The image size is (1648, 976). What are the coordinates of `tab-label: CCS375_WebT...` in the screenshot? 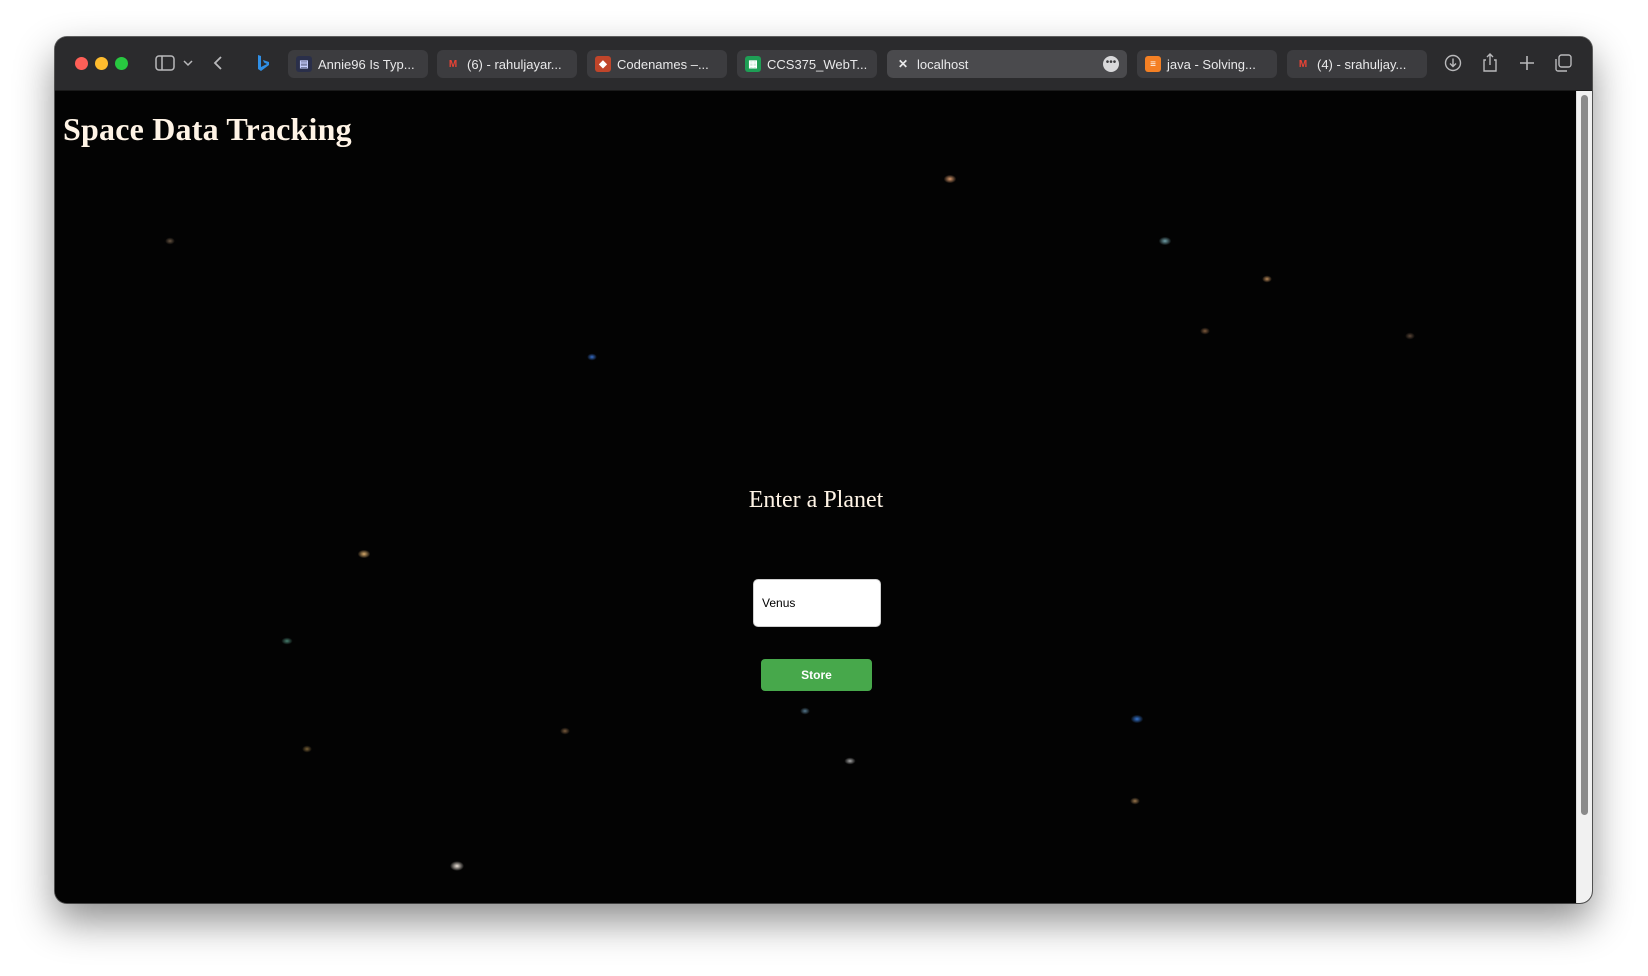 It's located at (817, 64).